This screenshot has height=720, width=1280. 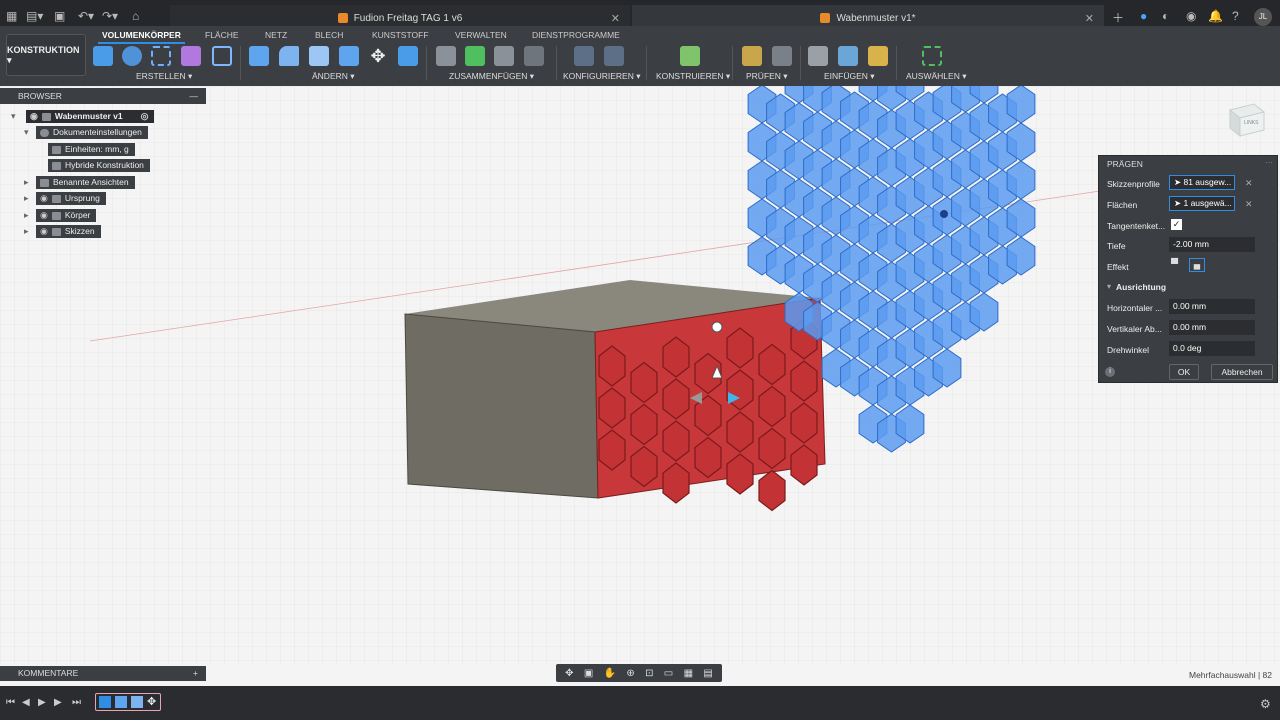 I want to click on expand-icon: ⋯, so click(x=1269, y=162).